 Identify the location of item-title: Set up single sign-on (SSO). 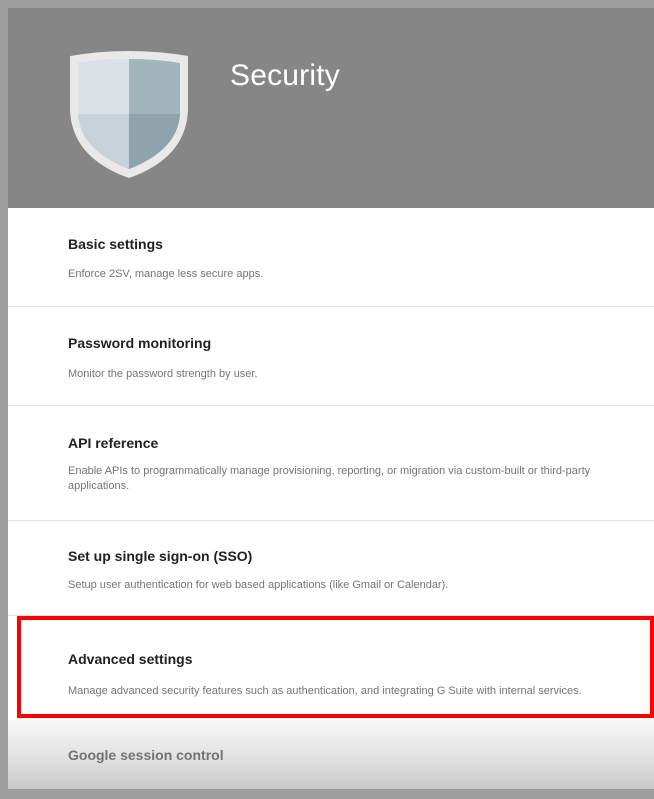
(160, 556).